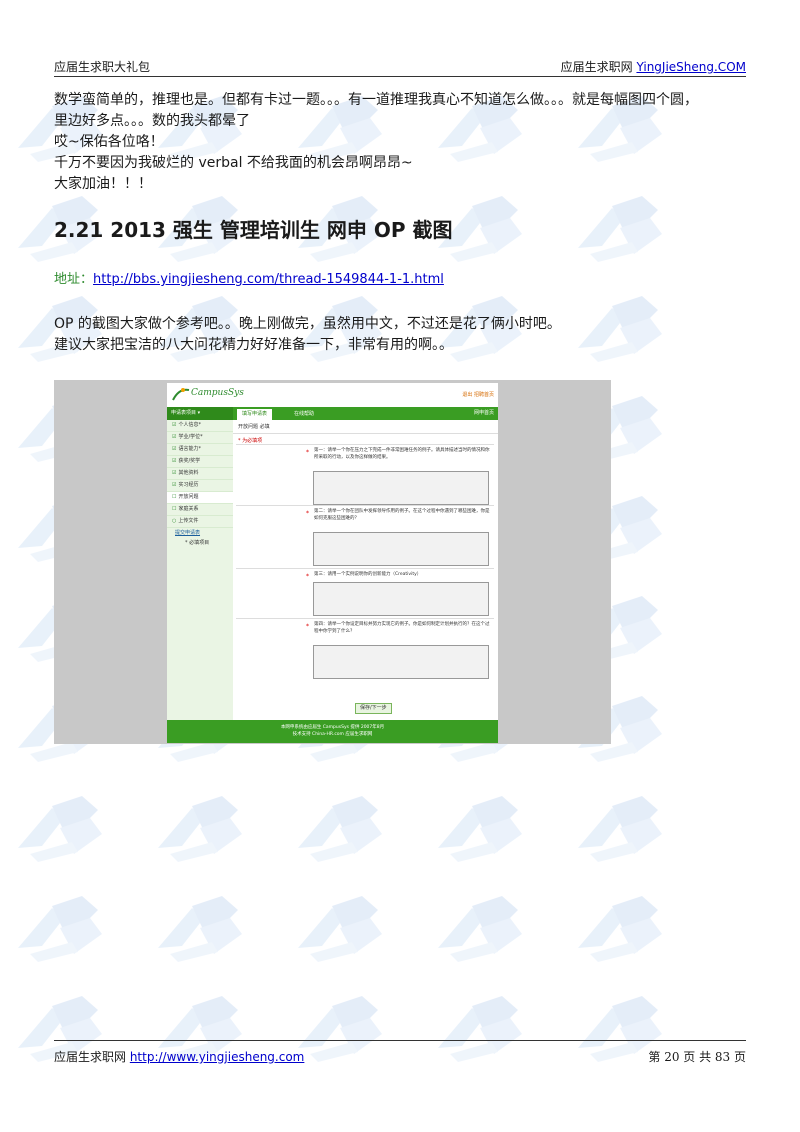 The height and width of the screenshot is (1132, 800). What do you see at coordinates (253, 230) in the screenshot?
I see `section-heading: 2.21 2013 强生 管理培训生 网申 OP 截图` at bounding box center [253, 230].